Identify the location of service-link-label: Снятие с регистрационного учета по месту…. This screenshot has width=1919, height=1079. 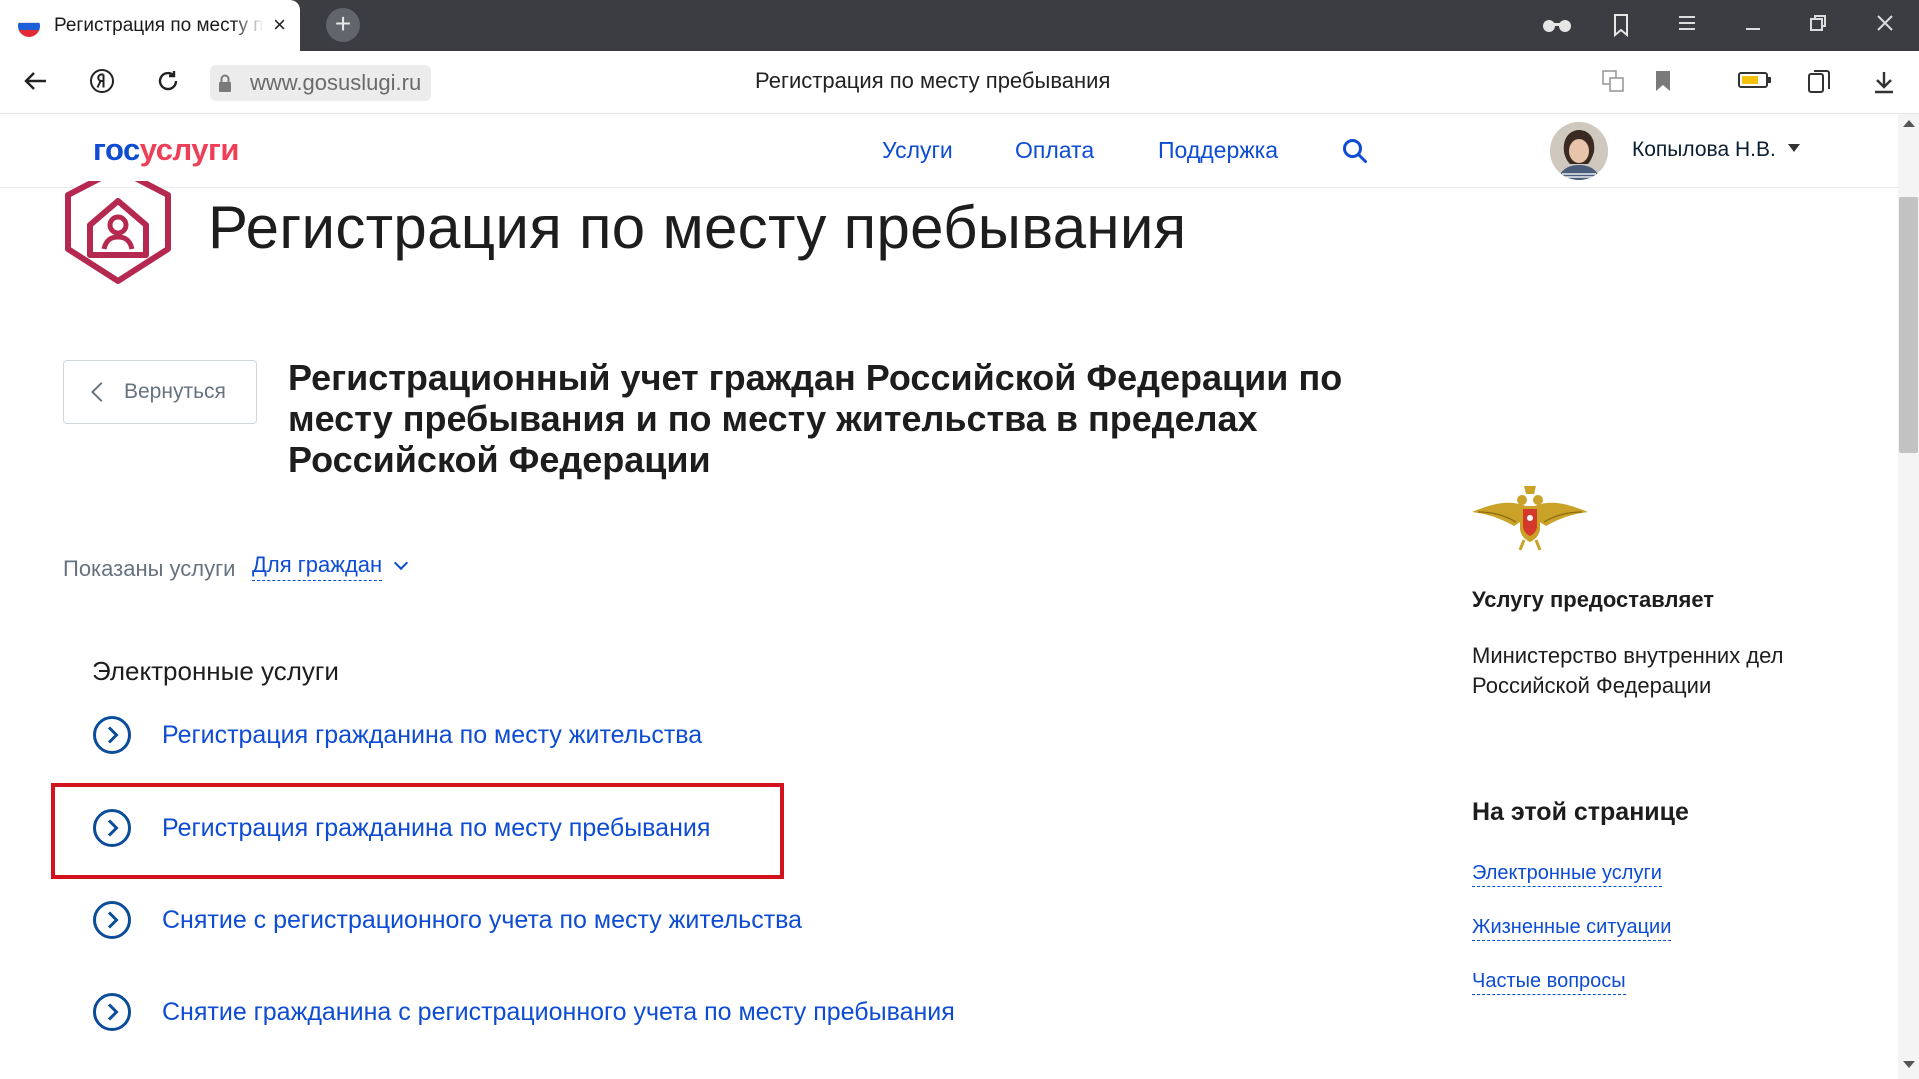
(482, 919).